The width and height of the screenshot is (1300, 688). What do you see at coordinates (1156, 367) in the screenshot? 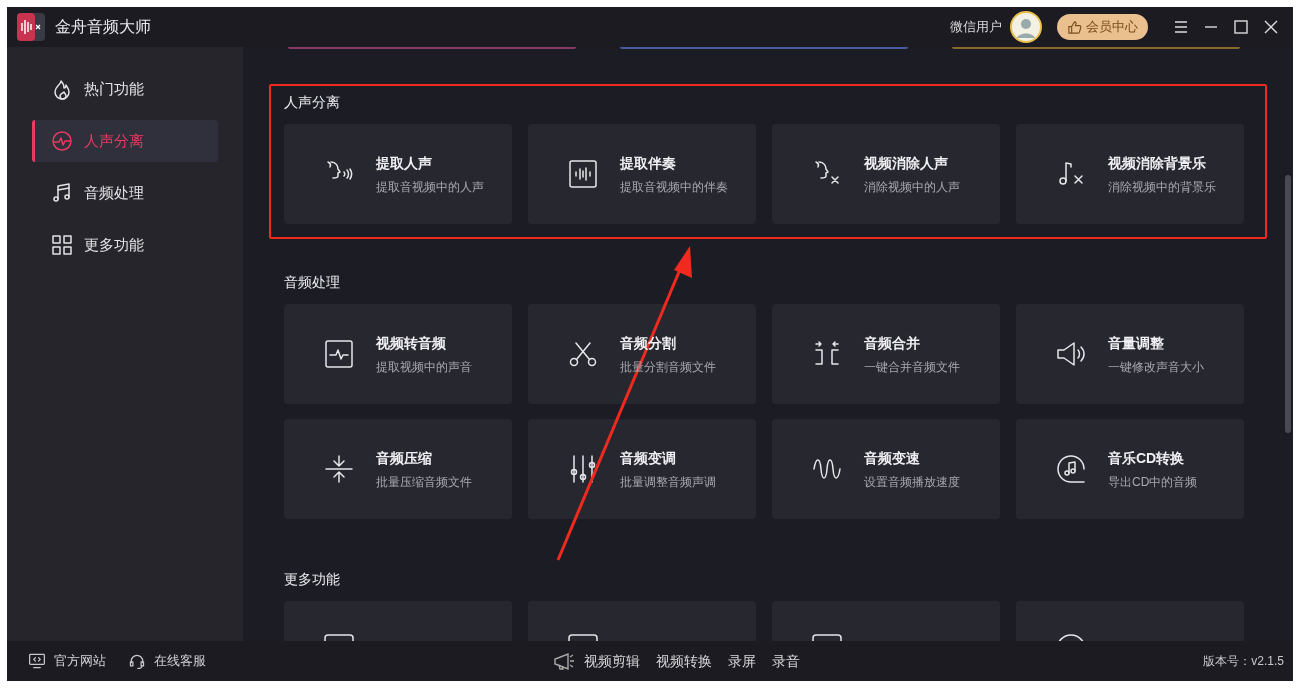
I see `card-subtitle: 一键修改声音大小` at bounding box center [1156, 367].